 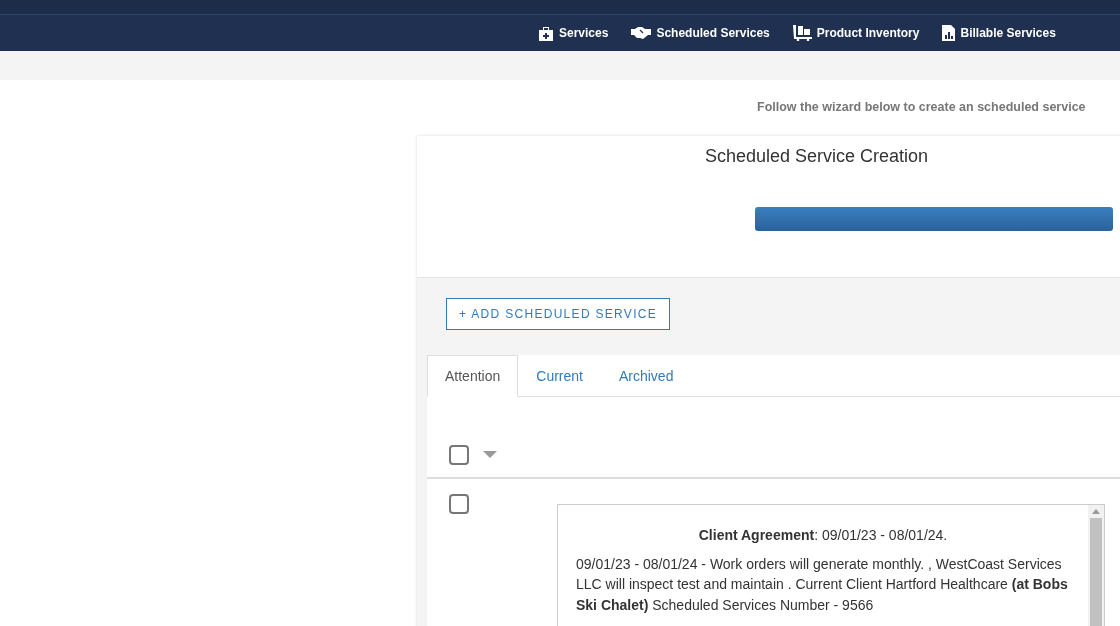 What do you see at coordinates (700, 33) in the screenshot?
I see `nav-link: Scheduled Services` at bounding box center [700, 33].